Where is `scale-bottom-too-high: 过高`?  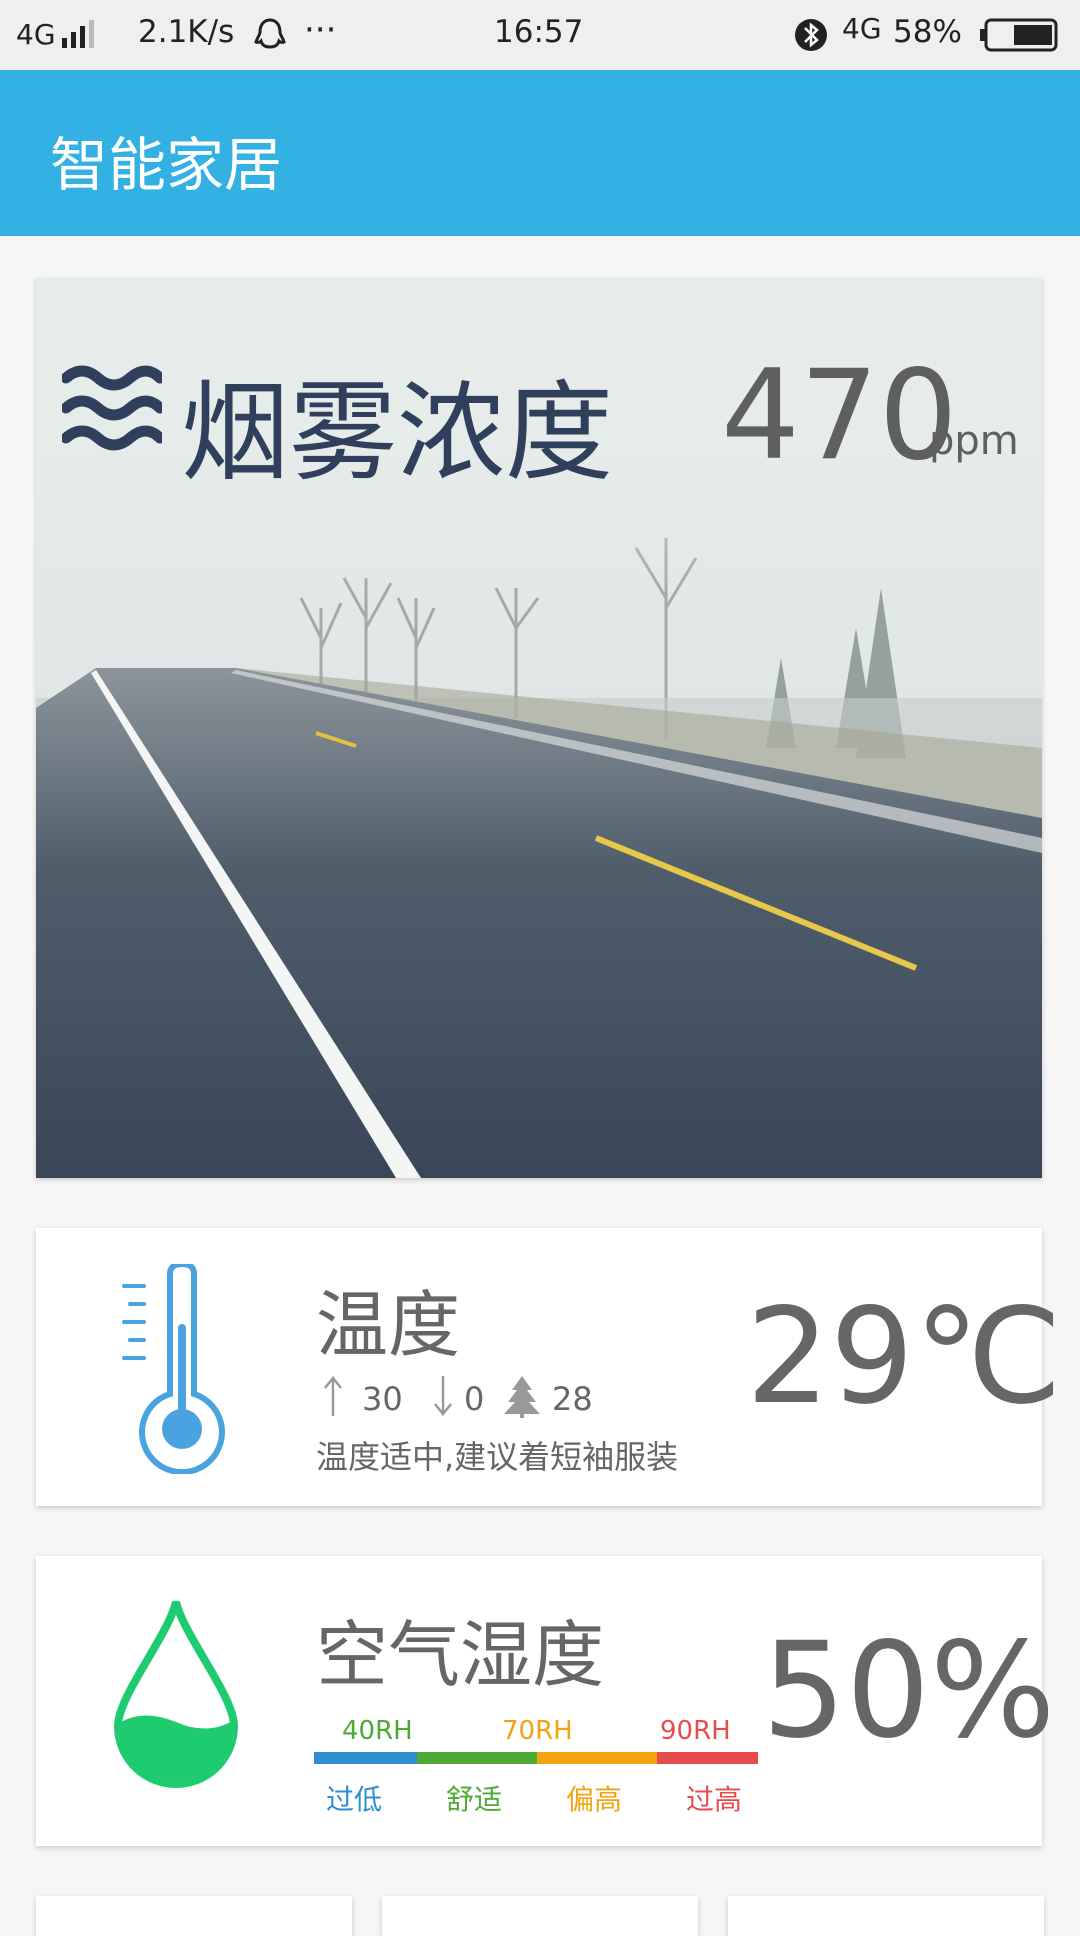
scale-bottom-too-high: 过高 is located at coordinates (714, 1799).